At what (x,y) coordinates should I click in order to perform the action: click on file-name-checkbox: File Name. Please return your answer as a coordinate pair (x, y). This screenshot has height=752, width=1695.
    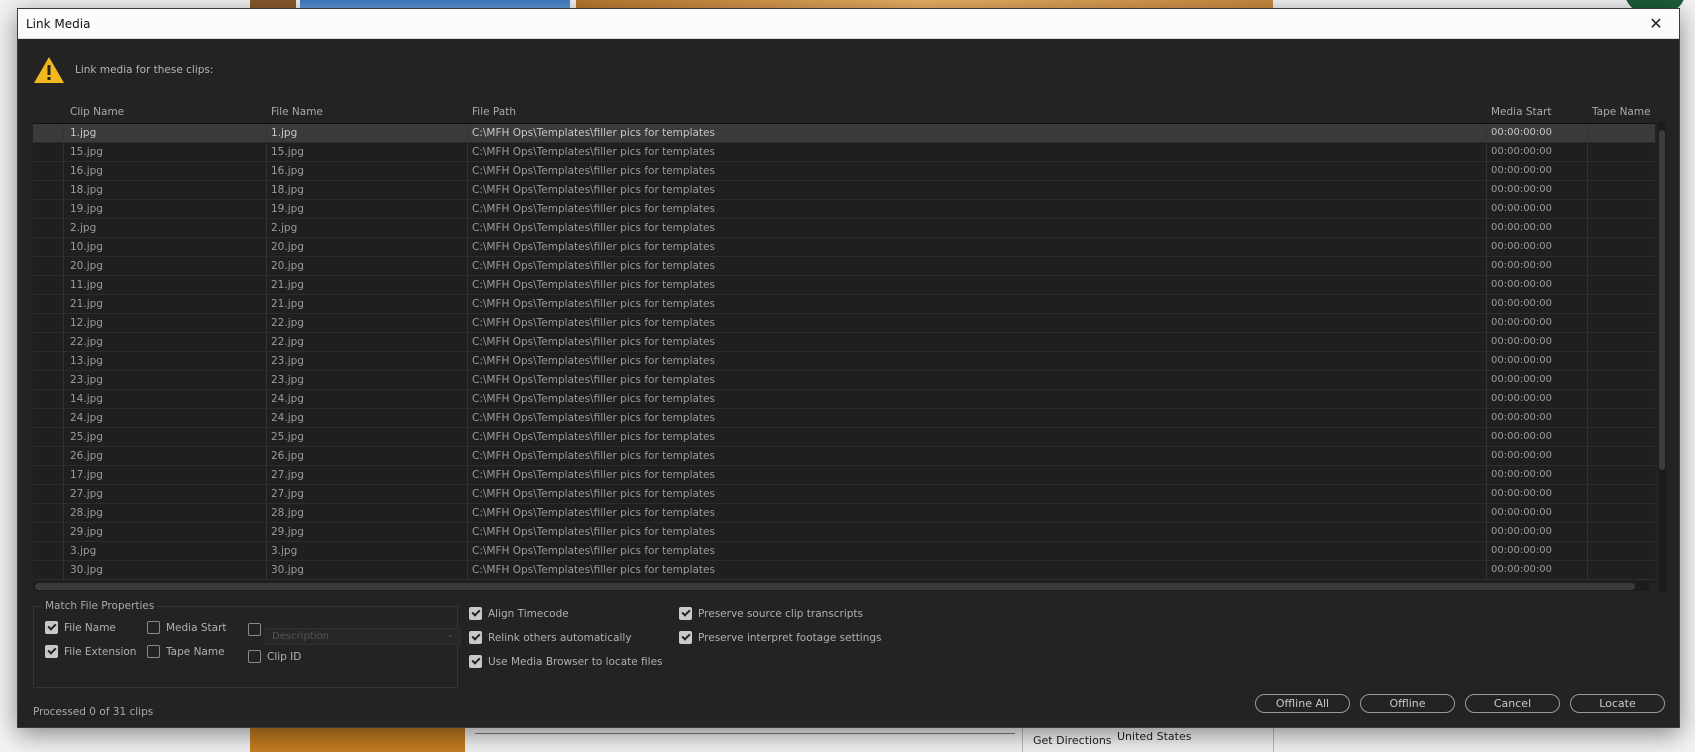
    Looking at the image, I should click on (80, 627).